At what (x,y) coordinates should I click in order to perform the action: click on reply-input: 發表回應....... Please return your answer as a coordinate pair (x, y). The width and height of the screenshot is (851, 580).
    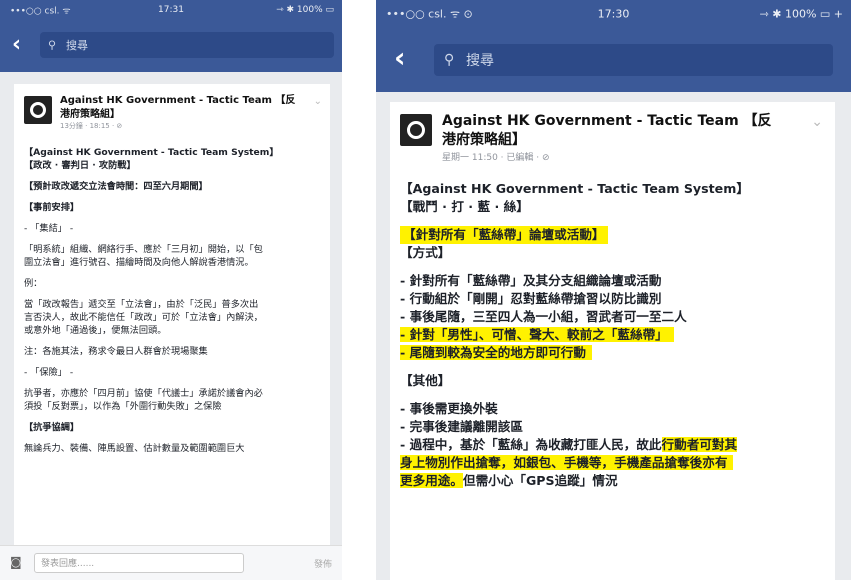
    Looking at the image, I should click on (139, 563).